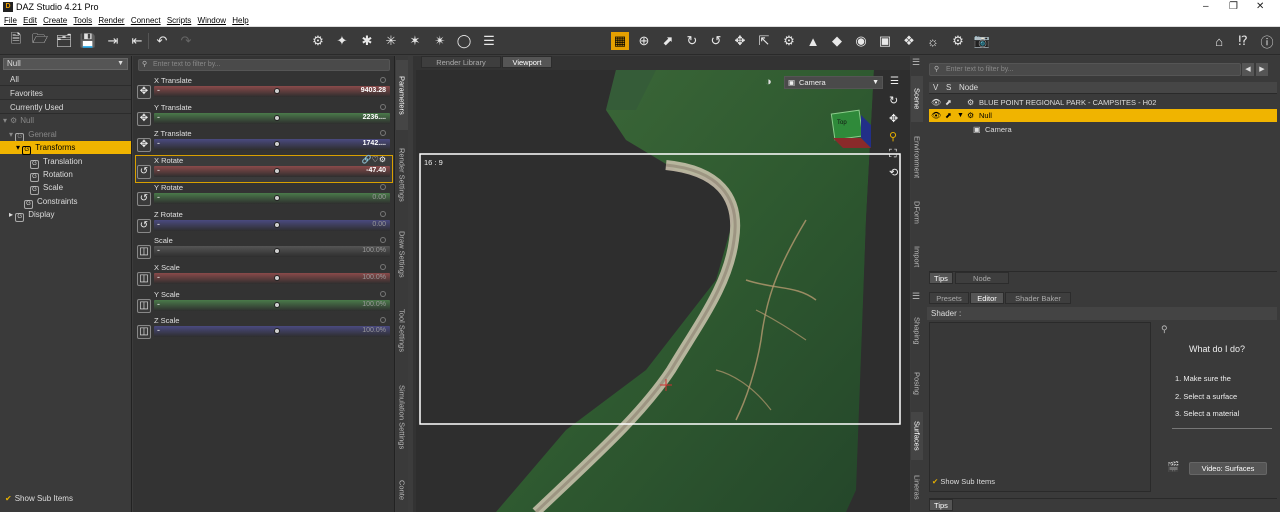 The width and height of the screenshot is (1280, 512). I want to click on tree-node-translation: G Translation, so click(56, 162).